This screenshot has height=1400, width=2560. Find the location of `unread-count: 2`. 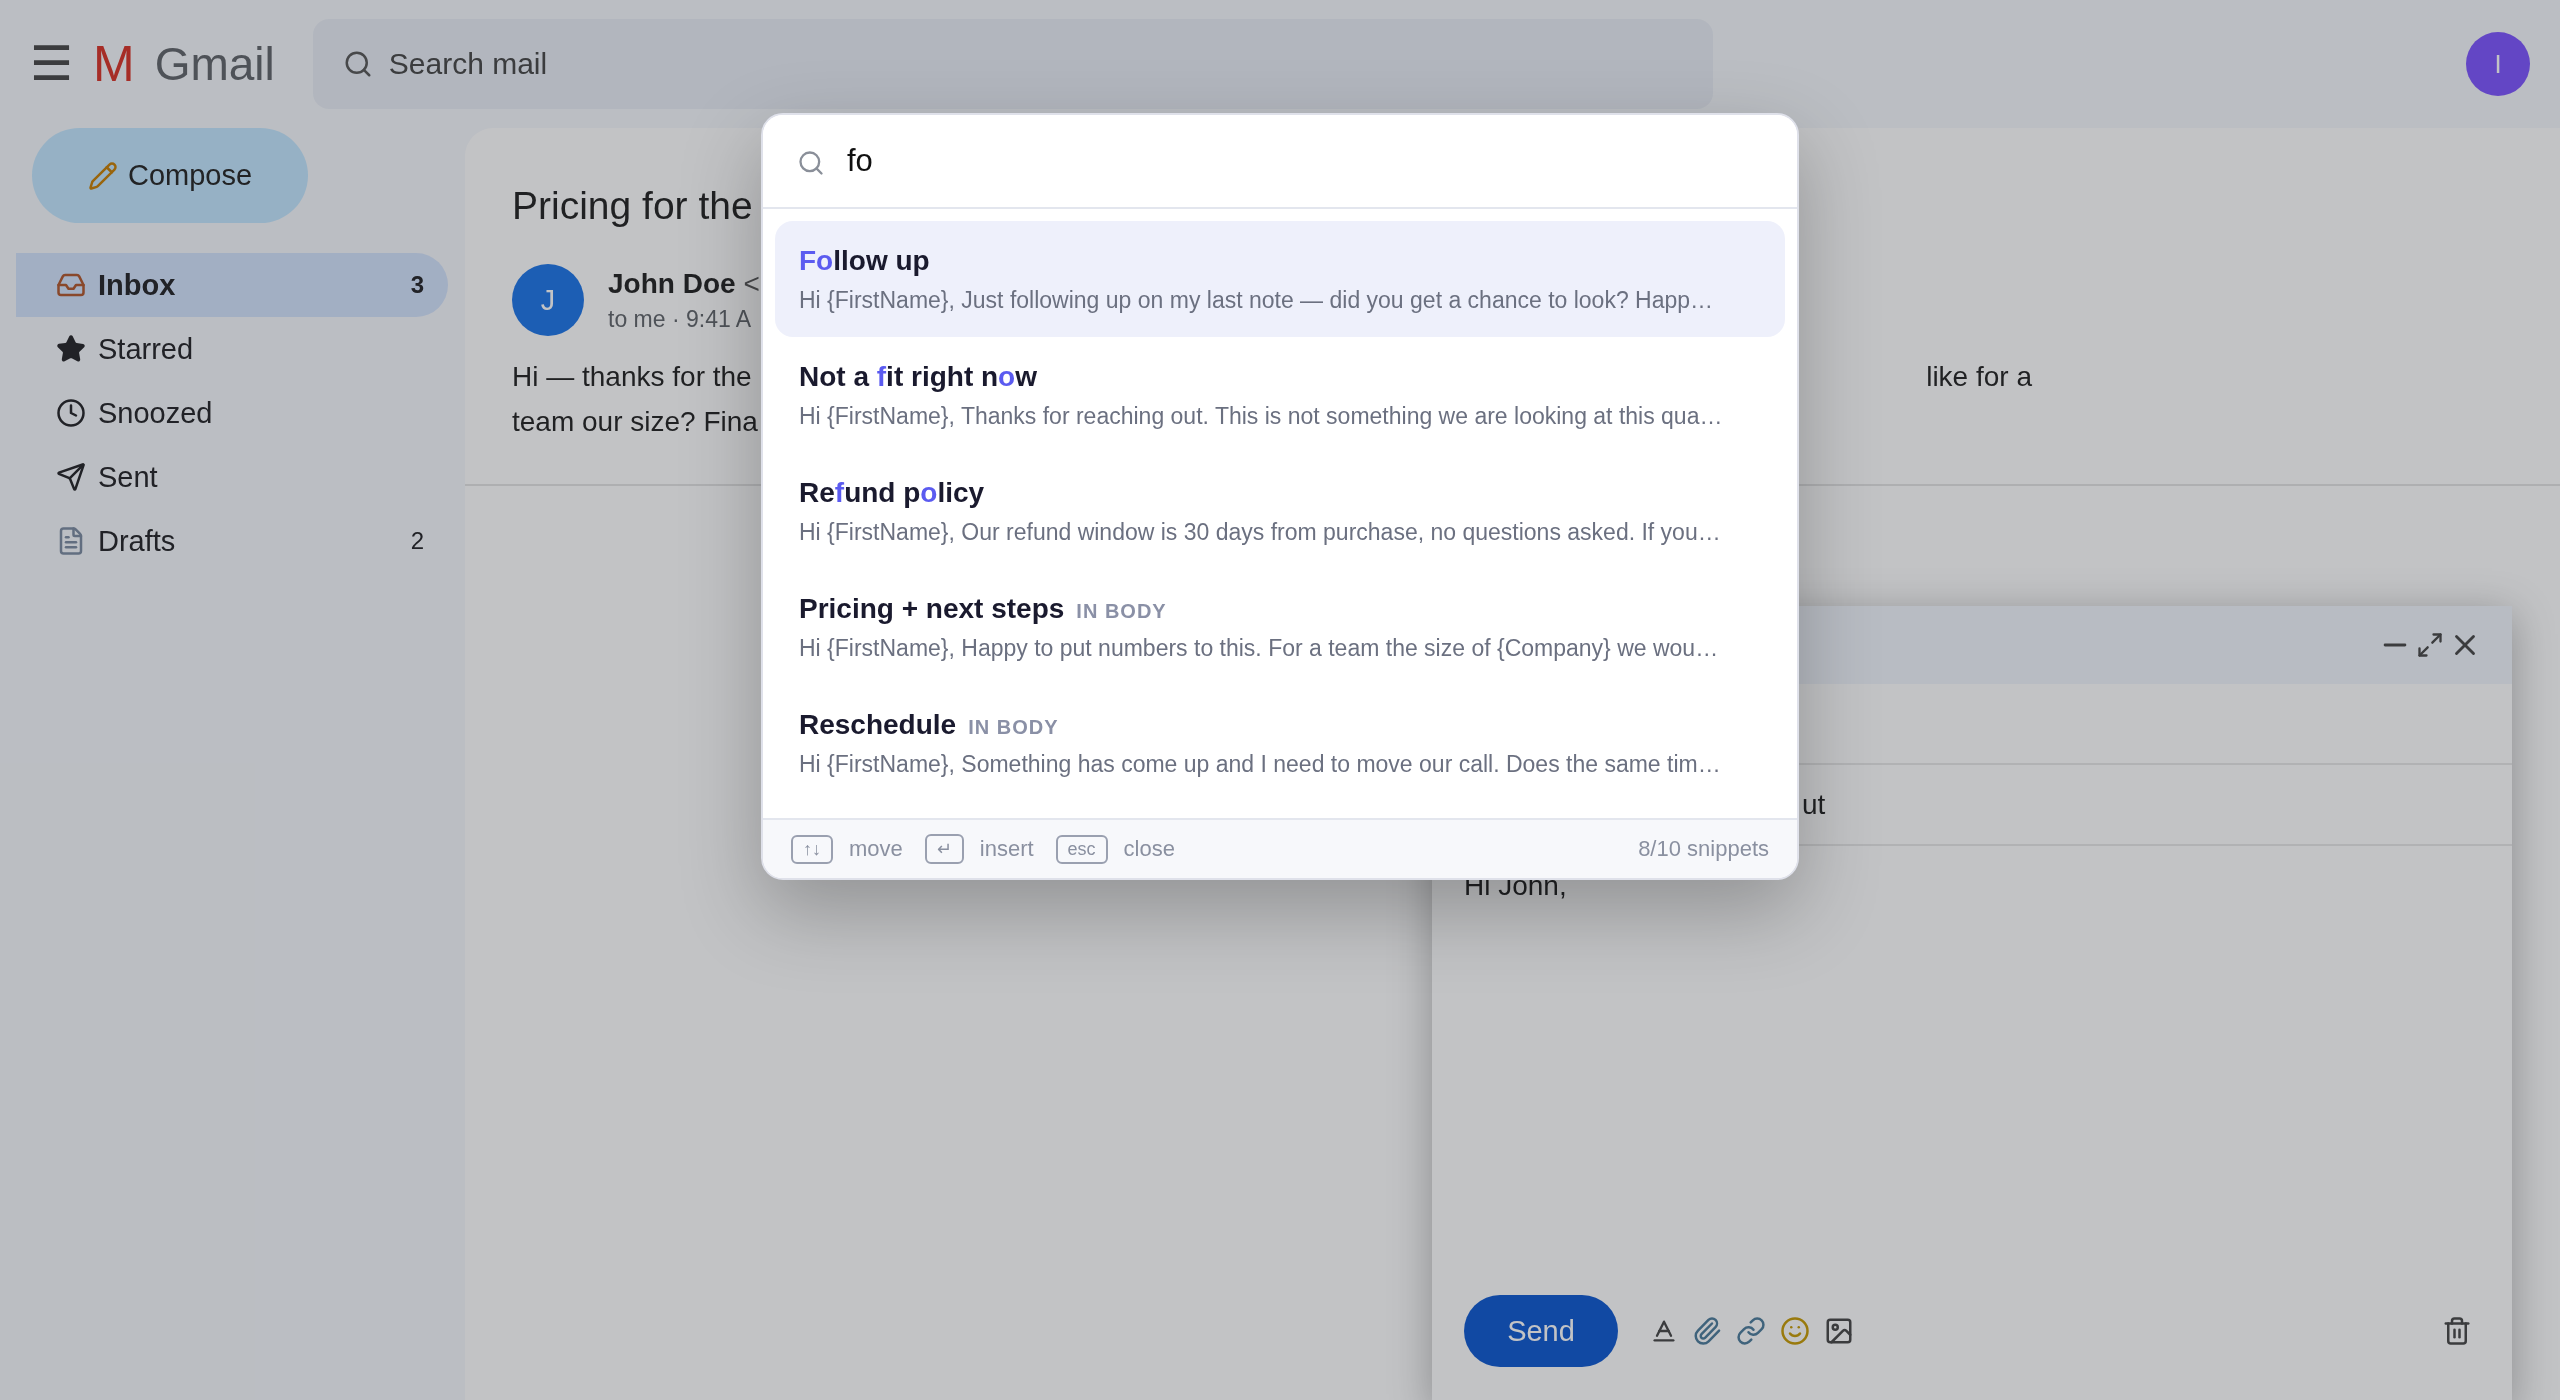

unread-count: 2 is located at coordinates (417, 541).